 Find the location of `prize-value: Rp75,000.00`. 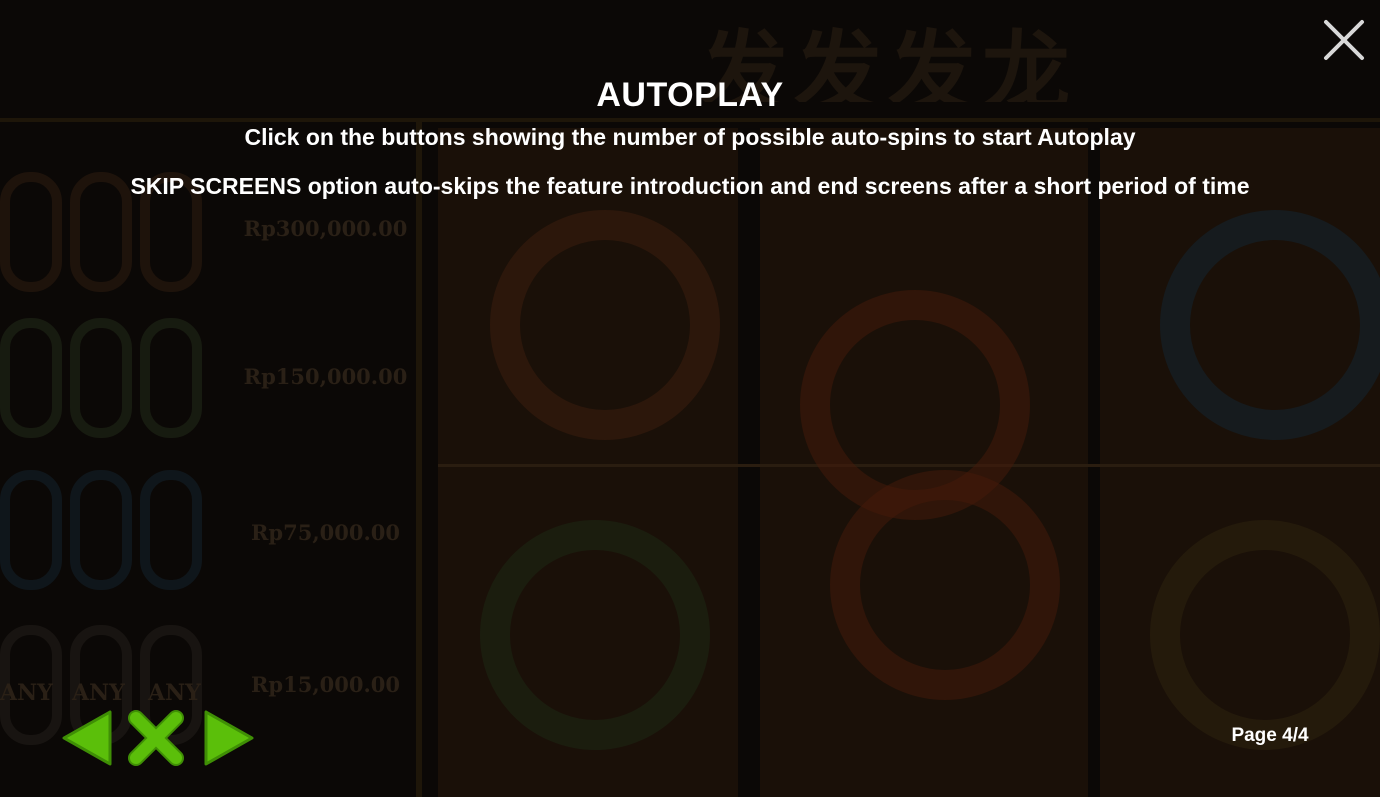

prize-value: Rp75,000.00 is located at coordinates (325, 532).